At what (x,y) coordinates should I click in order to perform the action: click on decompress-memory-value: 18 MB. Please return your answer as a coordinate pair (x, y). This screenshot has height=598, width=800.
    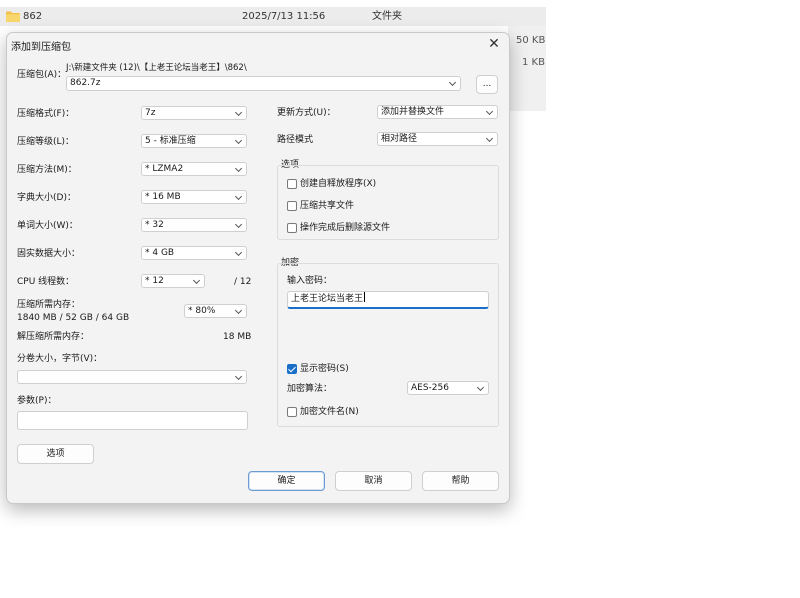
    Looking at the image, I should click on (237, 337).